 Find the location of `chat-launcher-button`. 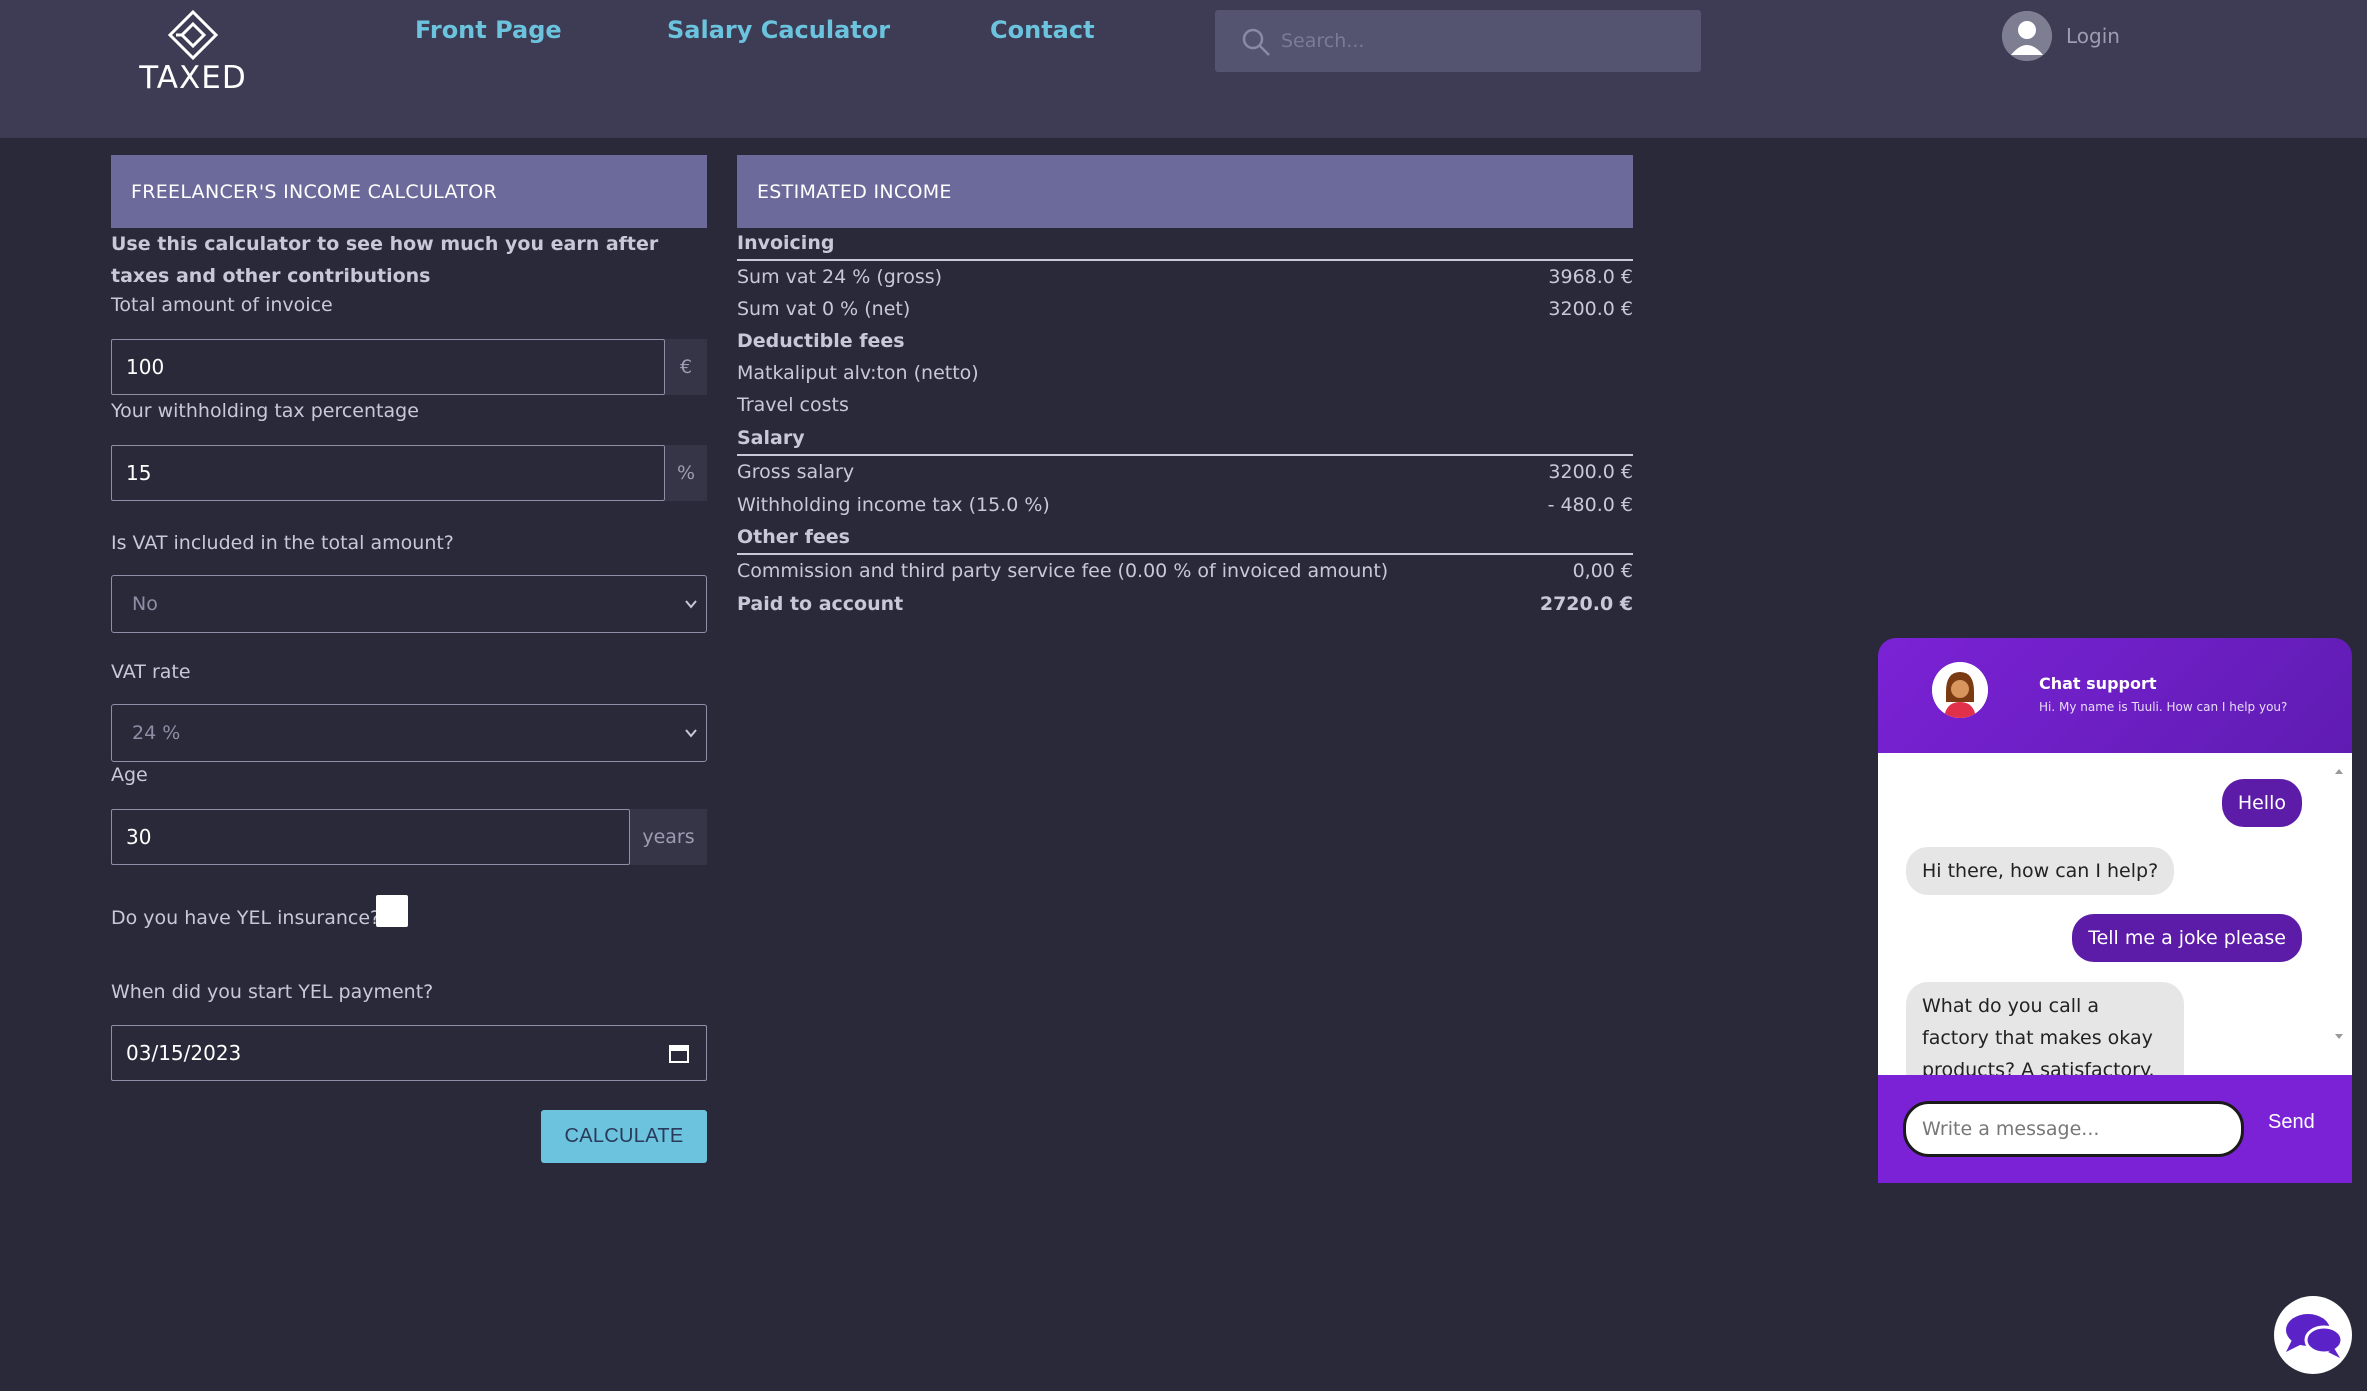

chat-launcher-button is located at coordinates (2313, 1335).